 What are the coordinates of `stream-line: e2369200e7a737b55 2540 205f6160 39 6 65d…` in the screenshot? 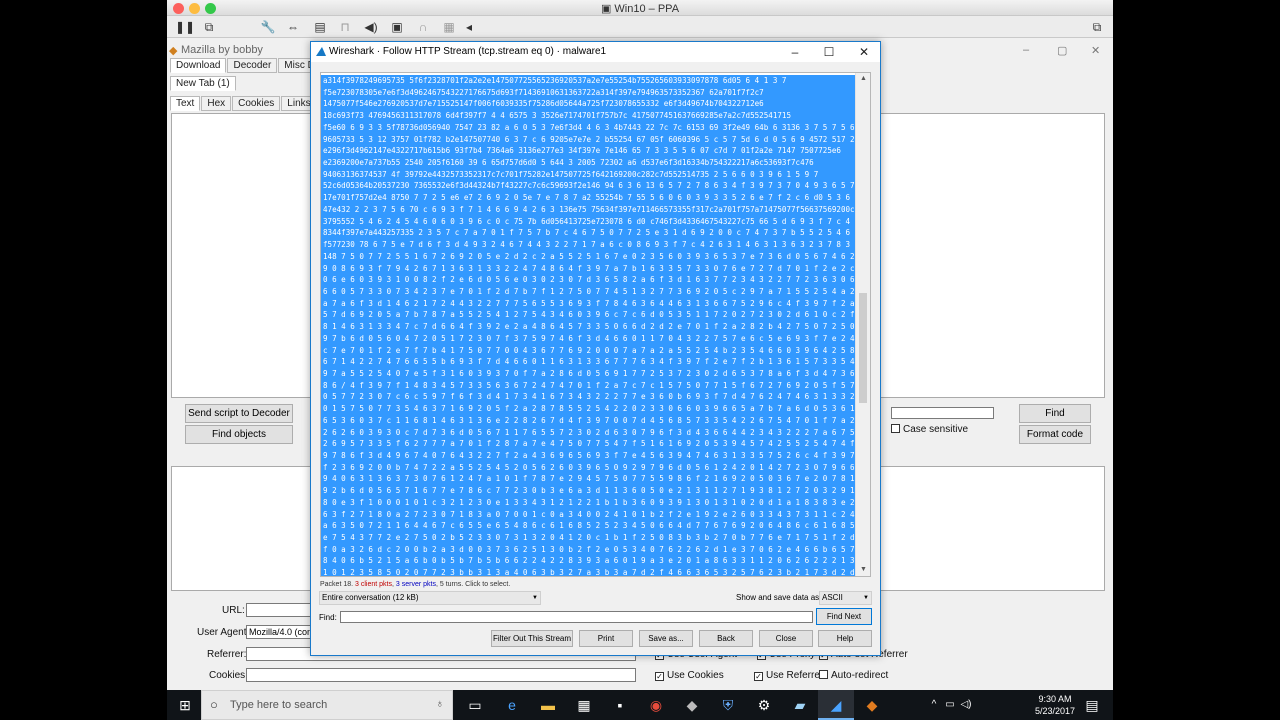 It's located at (588, 163).